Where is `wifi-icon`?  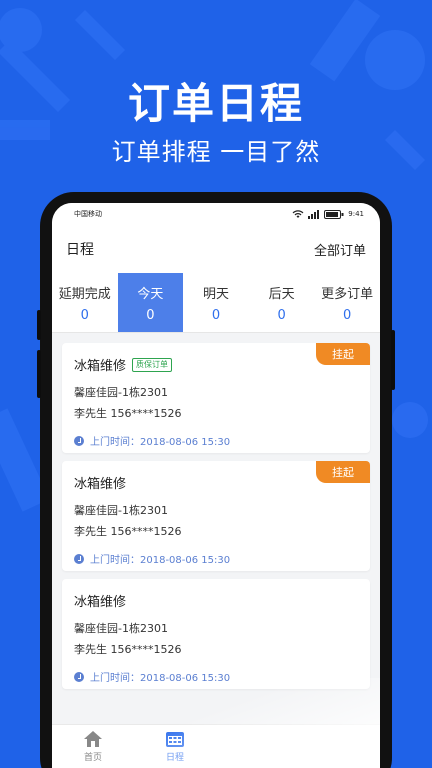 wifi-icon is located at coordinates (298, 213).